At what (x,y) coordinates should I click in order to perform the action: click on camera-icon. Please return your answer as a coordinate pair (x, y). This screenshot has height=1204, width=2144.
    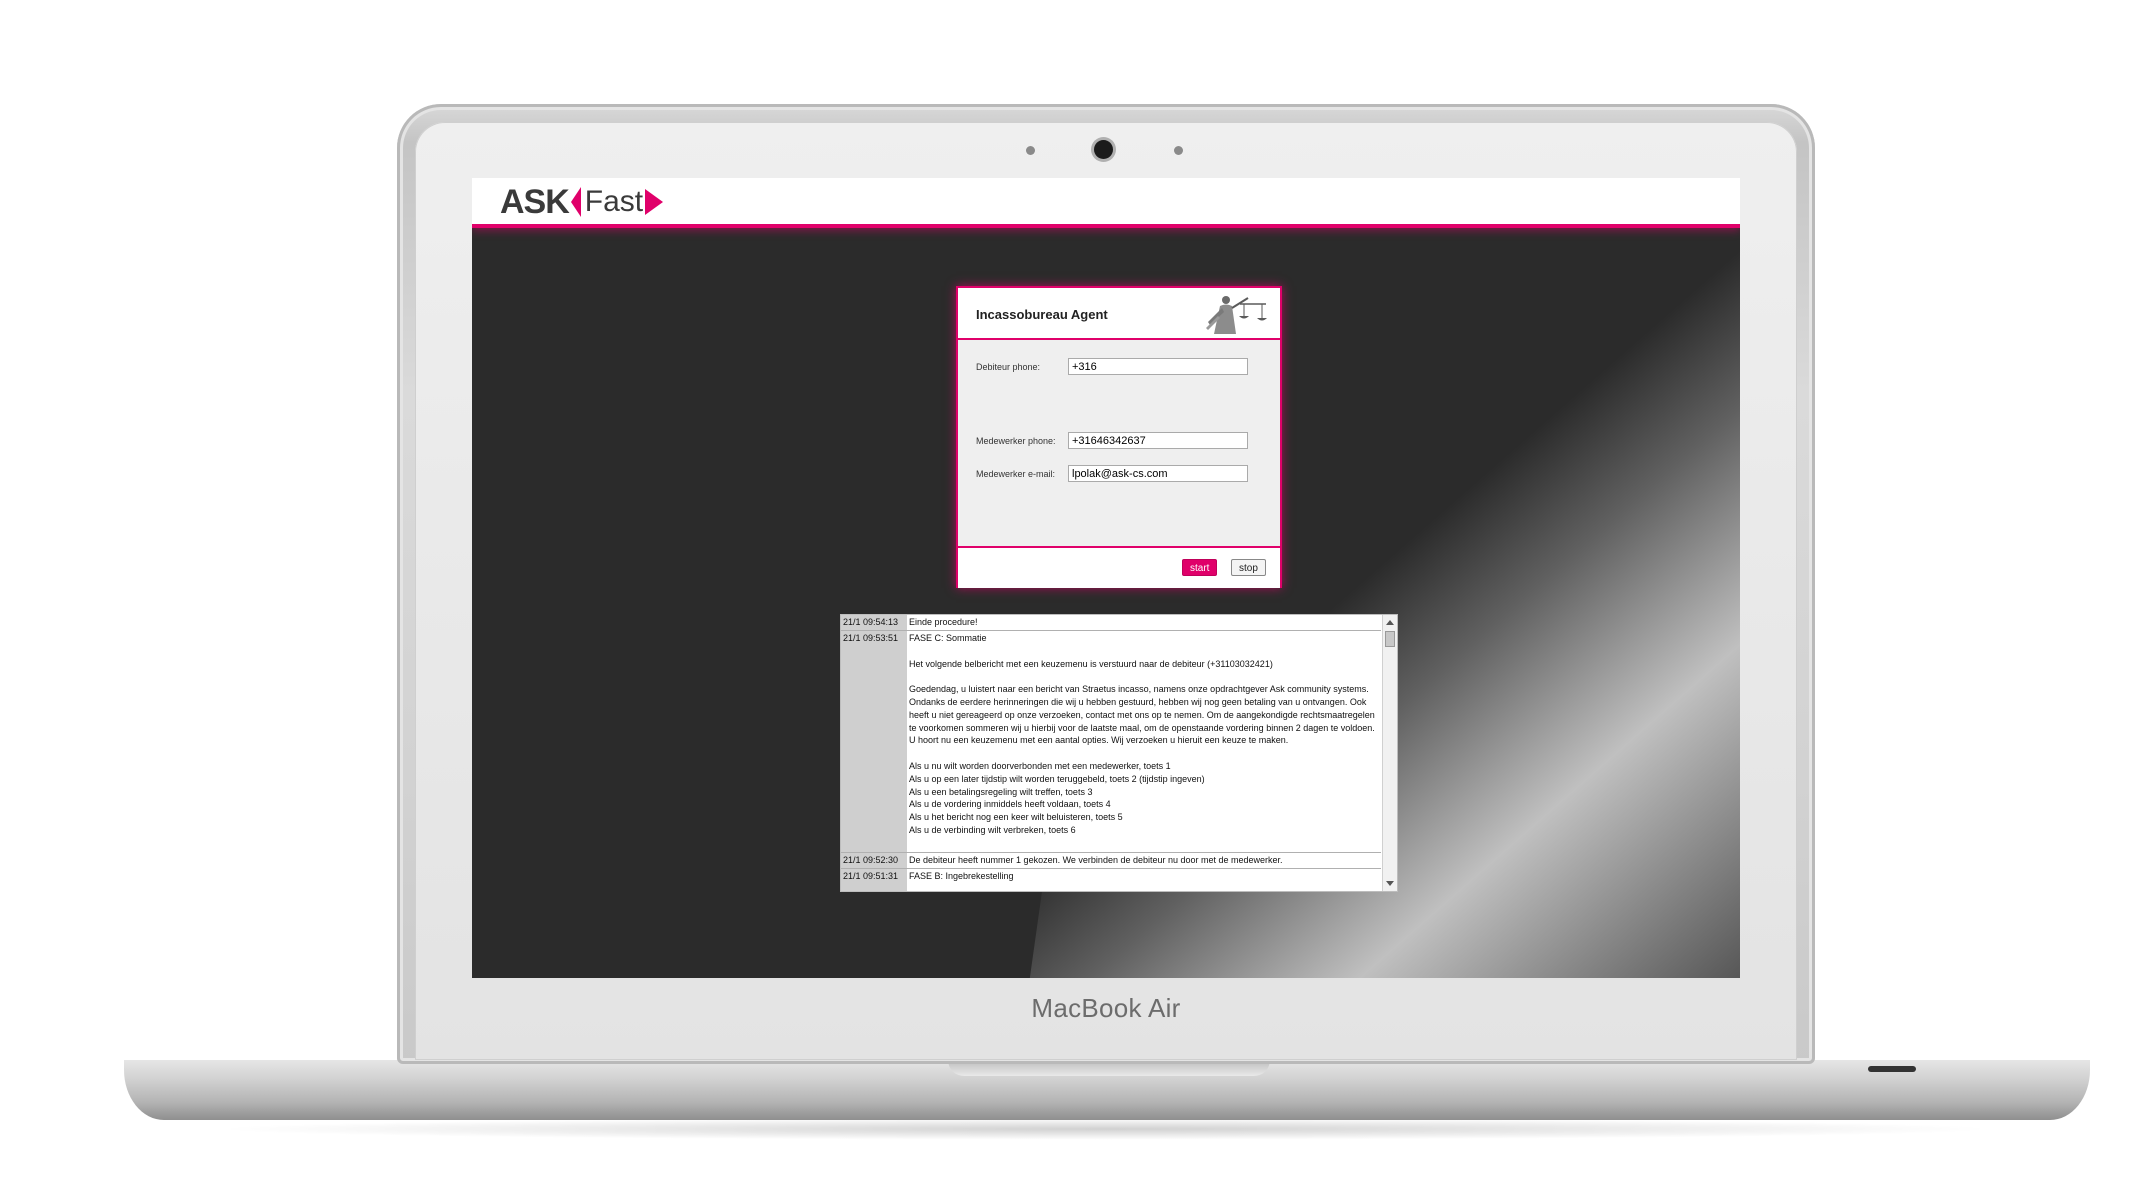
    Looking at the image, I should click on (1103, 149).